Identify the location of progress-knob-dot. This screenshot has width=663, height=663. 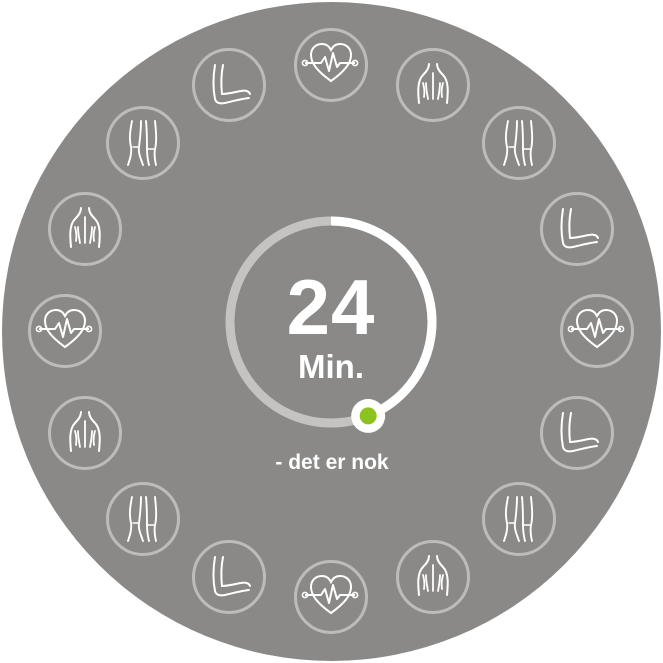
(368, 416).